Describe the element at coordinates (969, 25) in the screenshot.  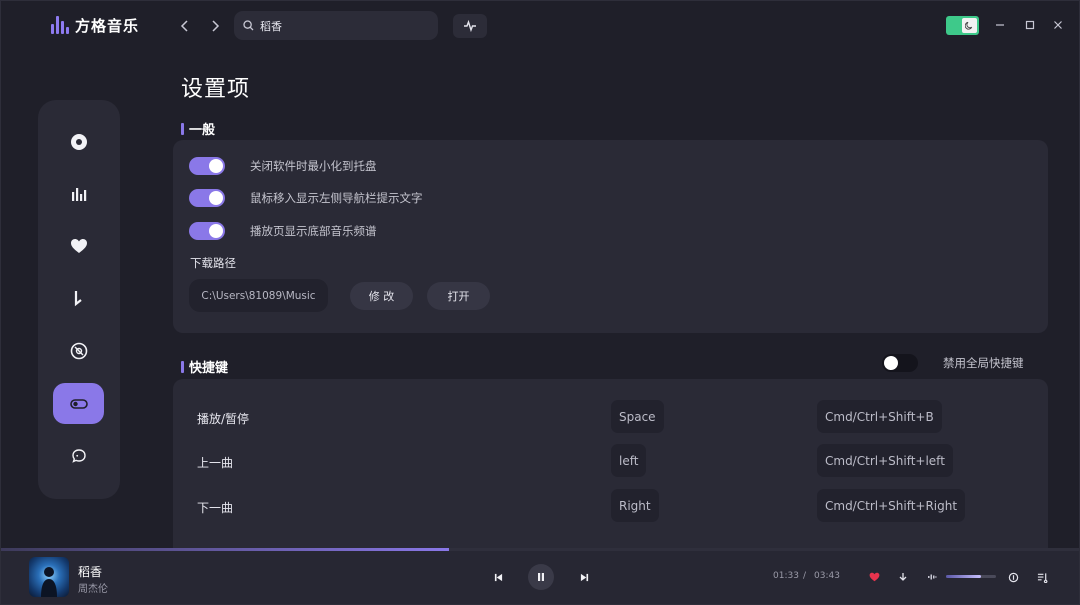
I see `moon-icon` at that location.